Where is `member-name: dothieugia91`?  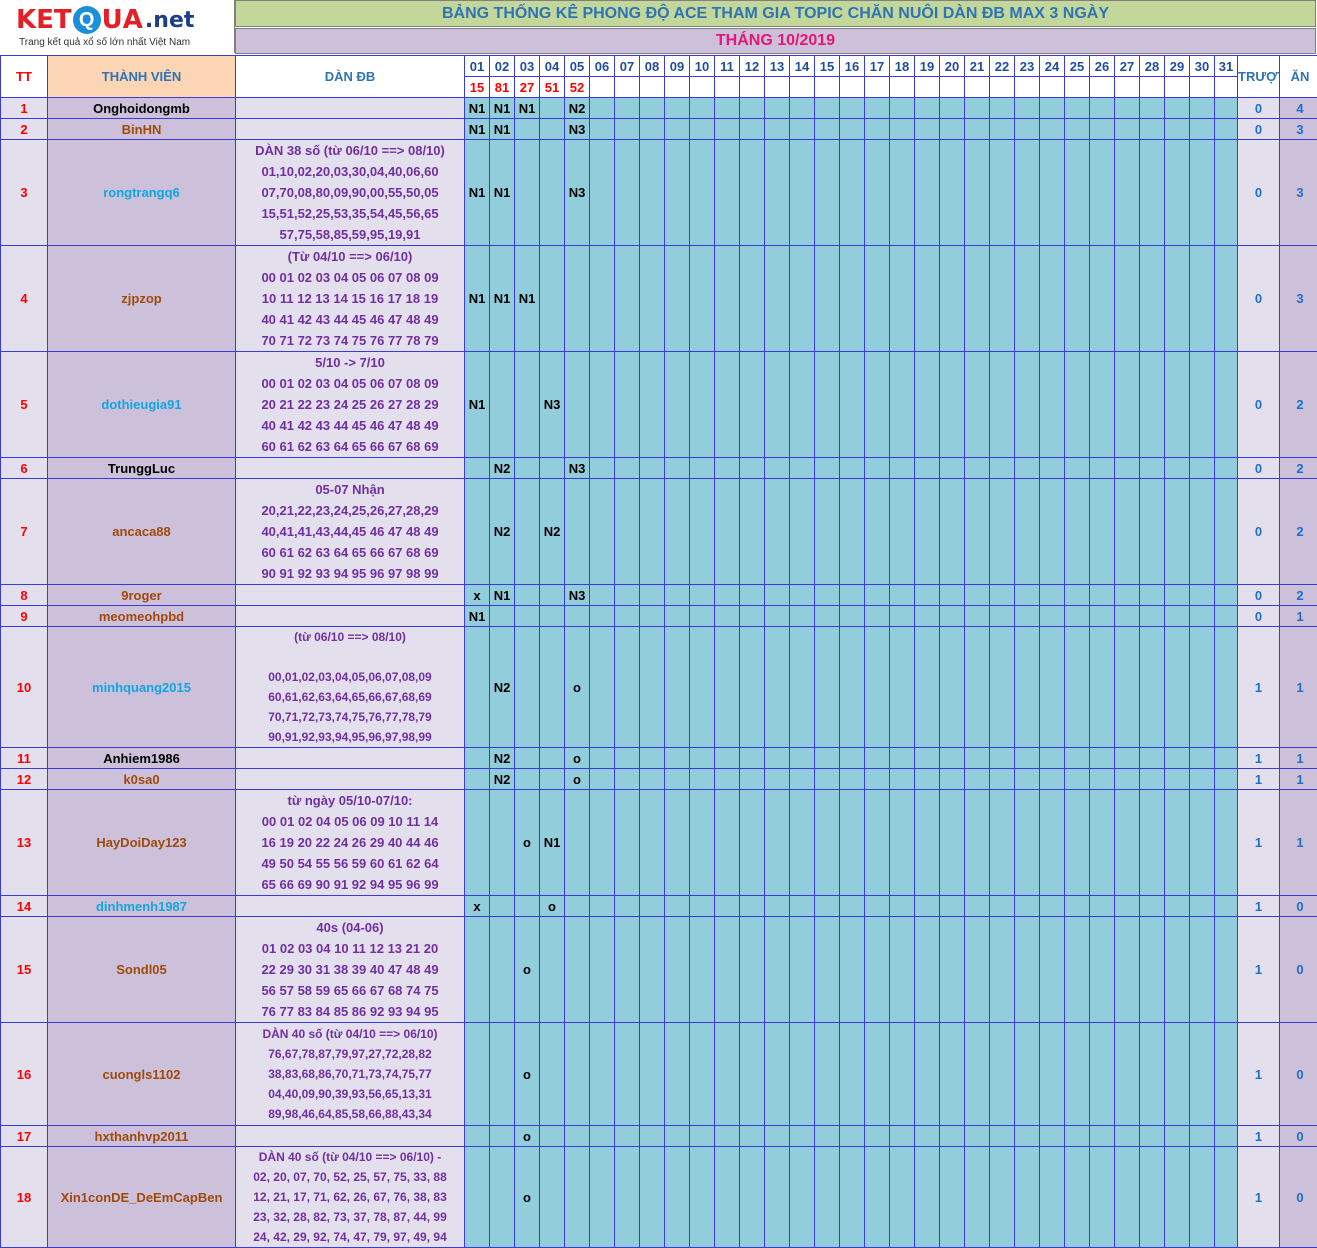 member-name: dothieugia91 is located at coordinates (142, 405).